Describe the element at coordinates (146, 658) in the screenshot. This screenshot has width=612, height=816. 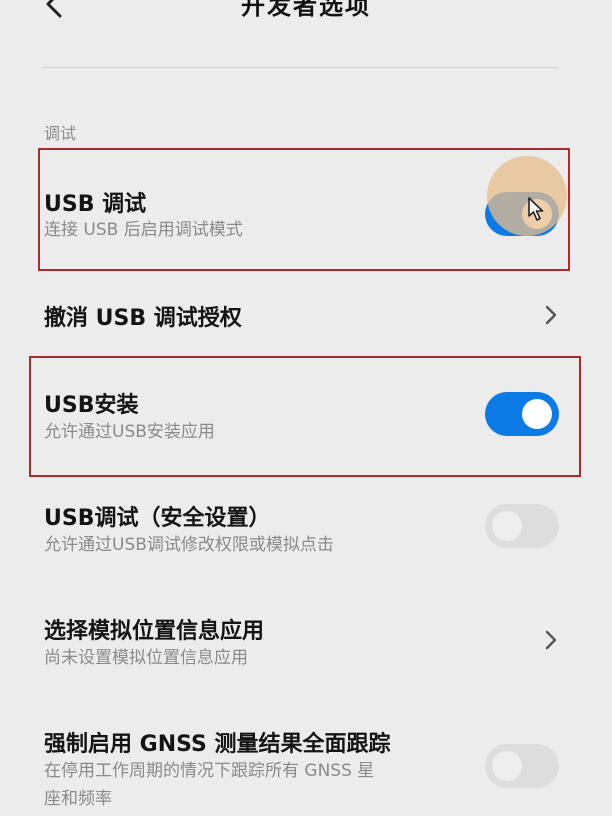
I see `setting-subtitle: 尚未设置模拟位置信息应用` at that location.